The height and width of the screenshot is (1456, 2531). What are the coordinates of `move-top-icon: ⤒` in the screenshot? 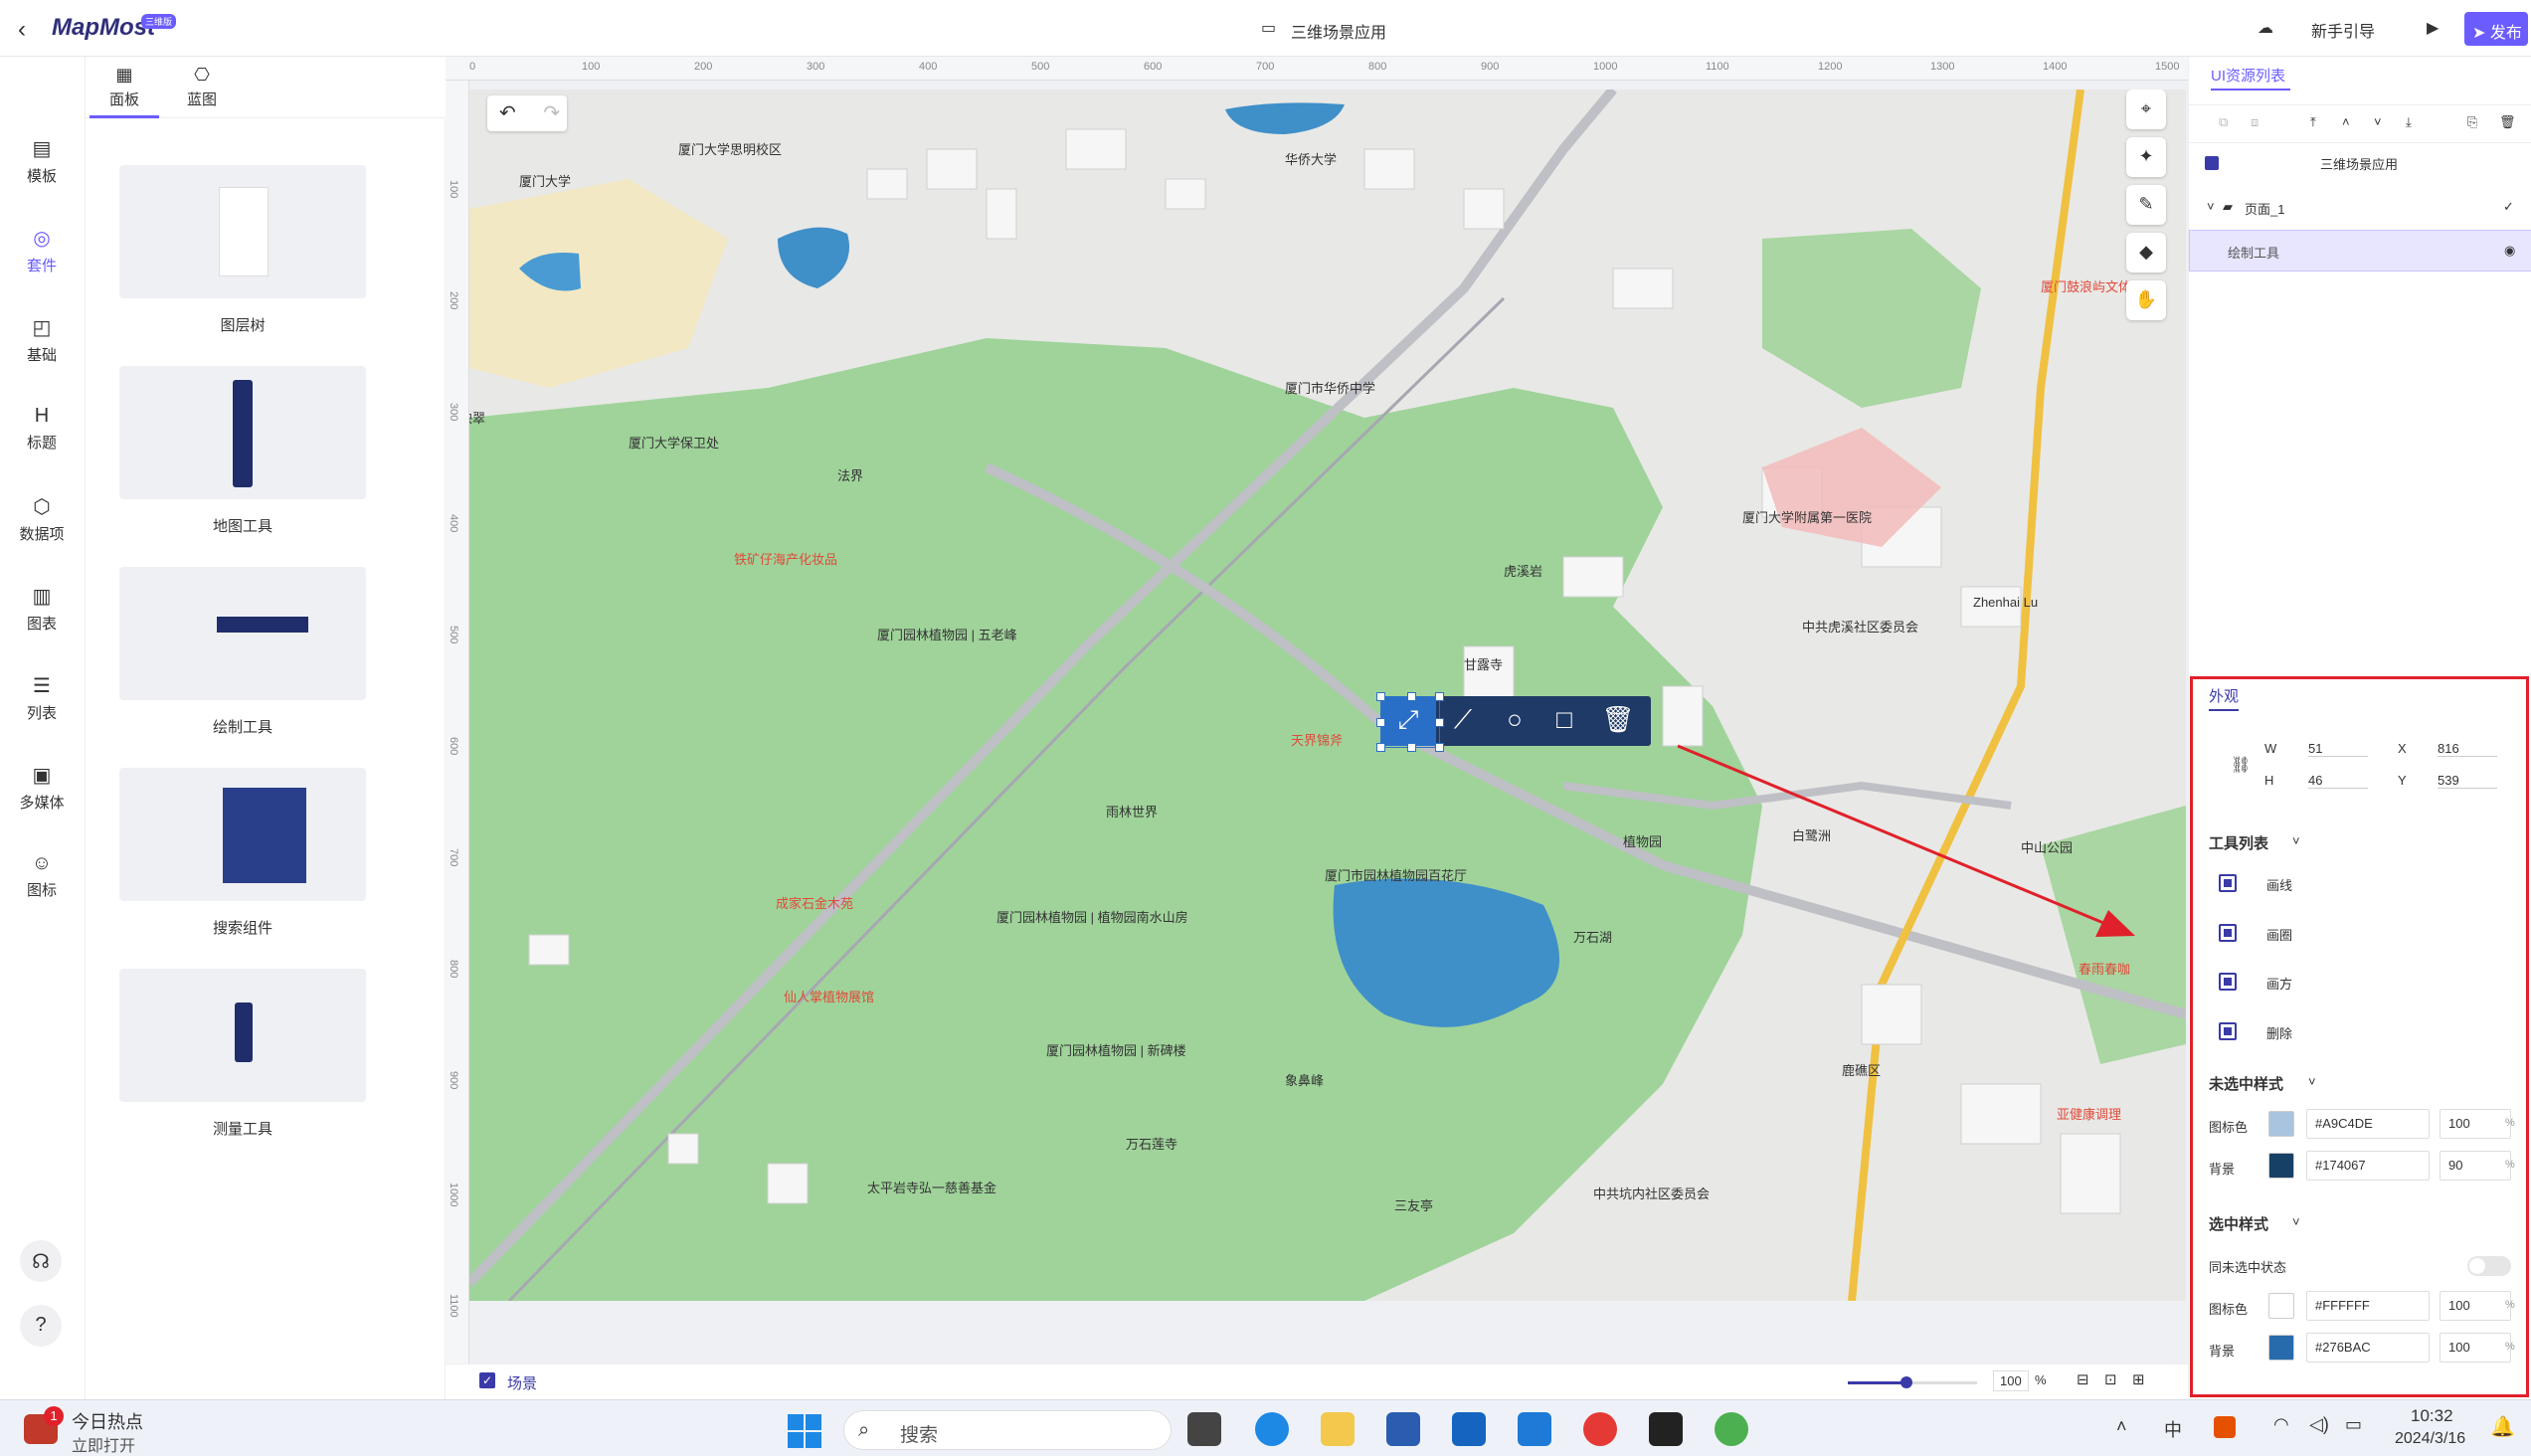 It's located at (2313, 122).